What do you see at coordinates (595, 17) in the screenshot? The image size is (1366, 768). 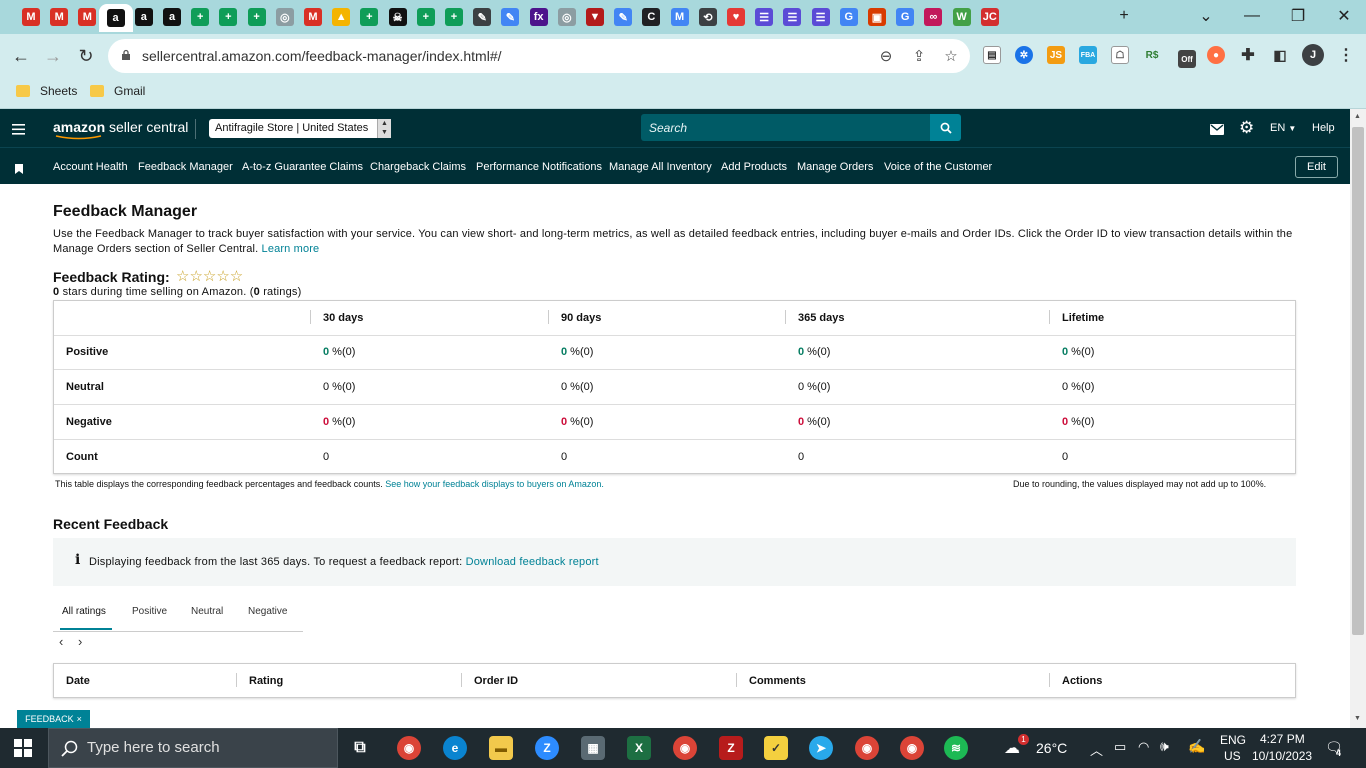 I see `browser-tab: ▼` at bounding box center [595, 17].